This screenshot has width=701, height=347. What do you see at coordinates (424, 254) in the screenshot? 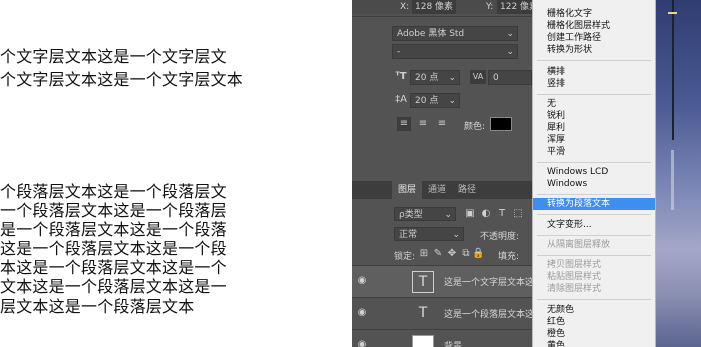
I see `lock-transparency-icon: ⊞` at bounding box center [424, 254].